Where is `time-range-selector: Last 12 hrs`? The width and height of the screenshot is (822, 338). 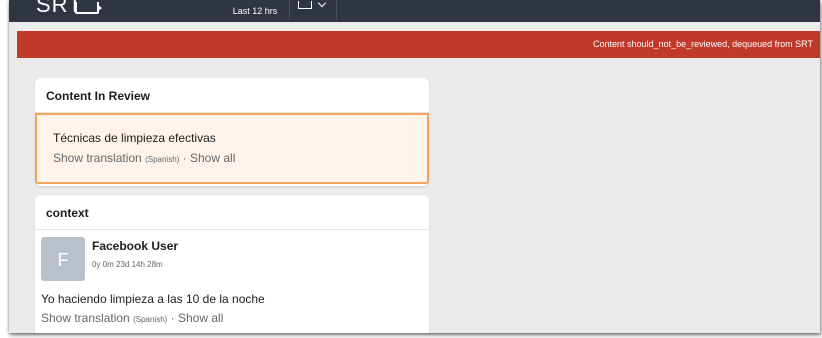 time-range-selector: Last 12 hrs is located at coordinates (255, 10).